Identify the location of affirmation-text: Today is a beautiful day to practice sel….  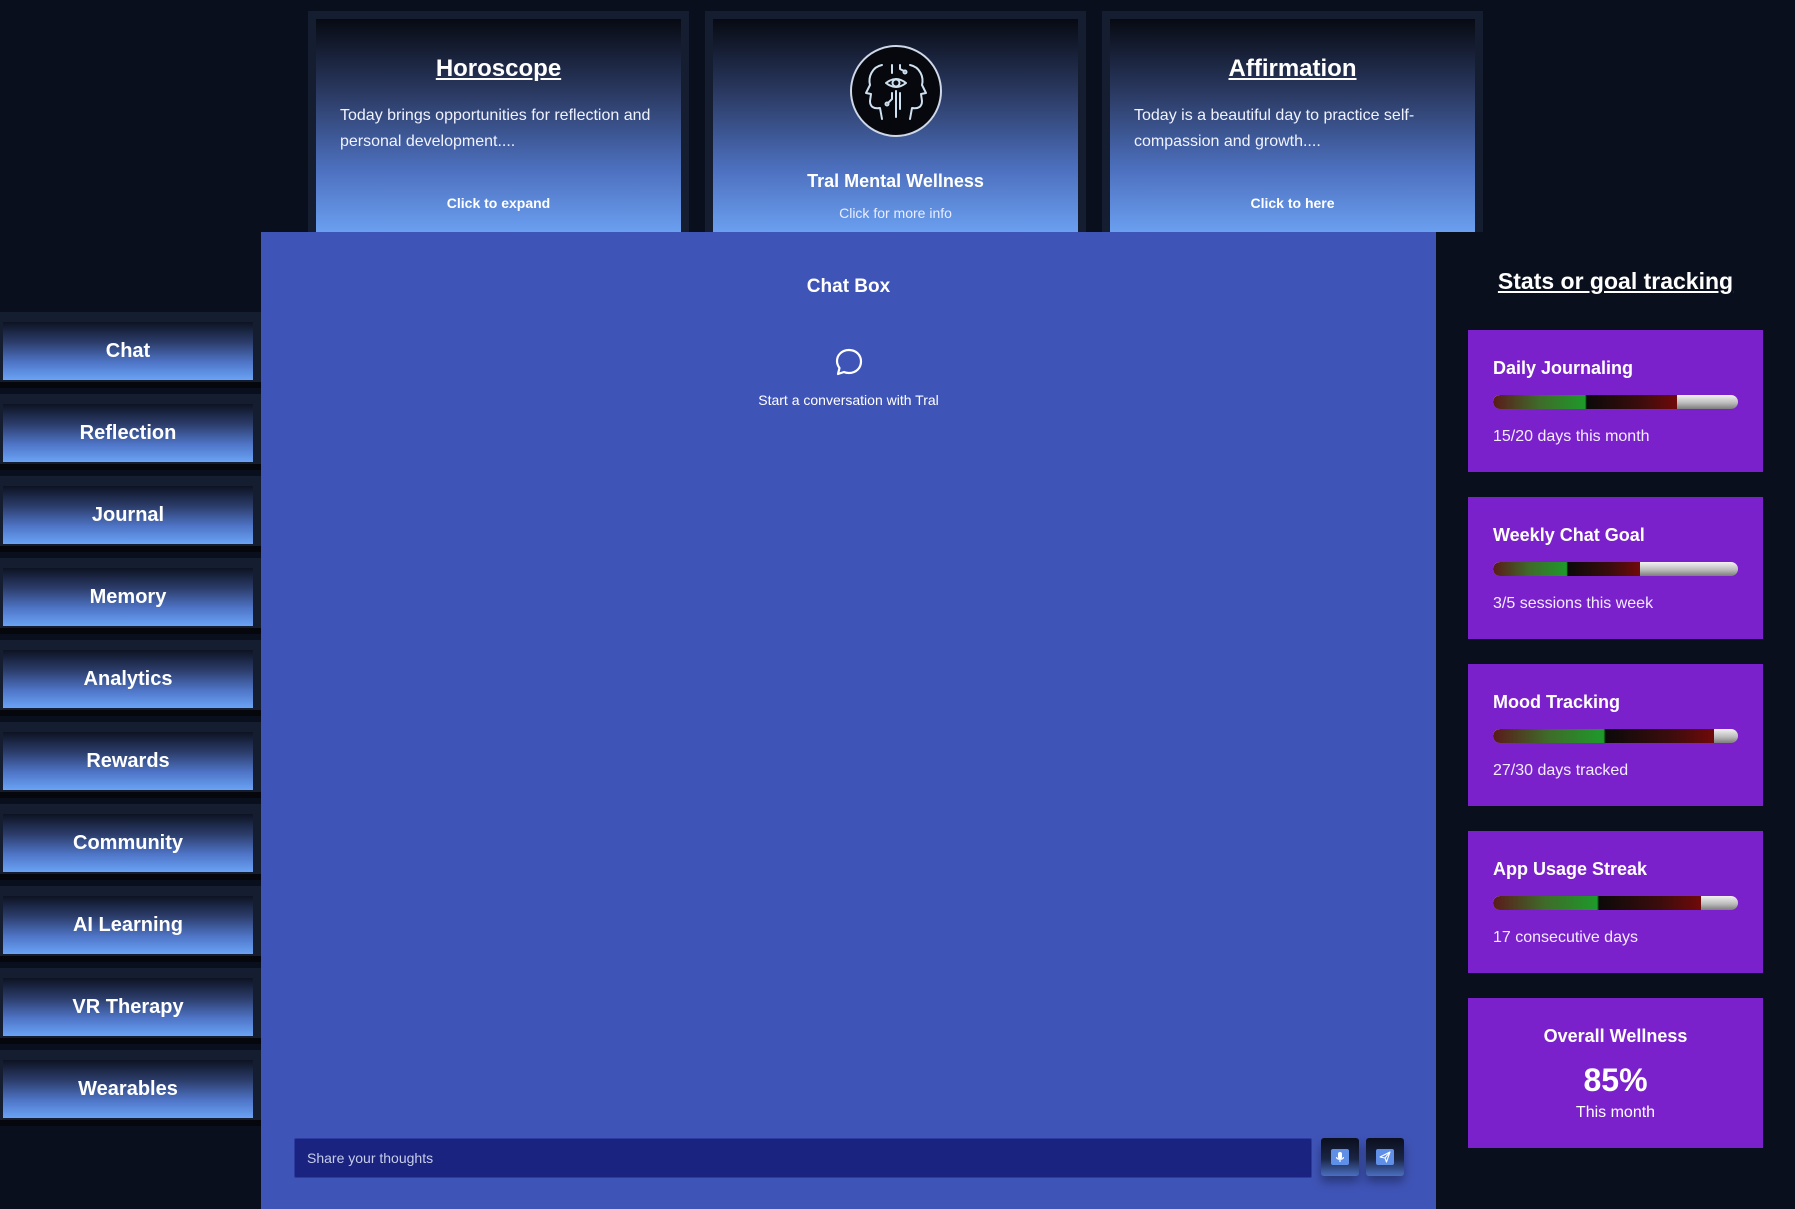
(1274, 128).